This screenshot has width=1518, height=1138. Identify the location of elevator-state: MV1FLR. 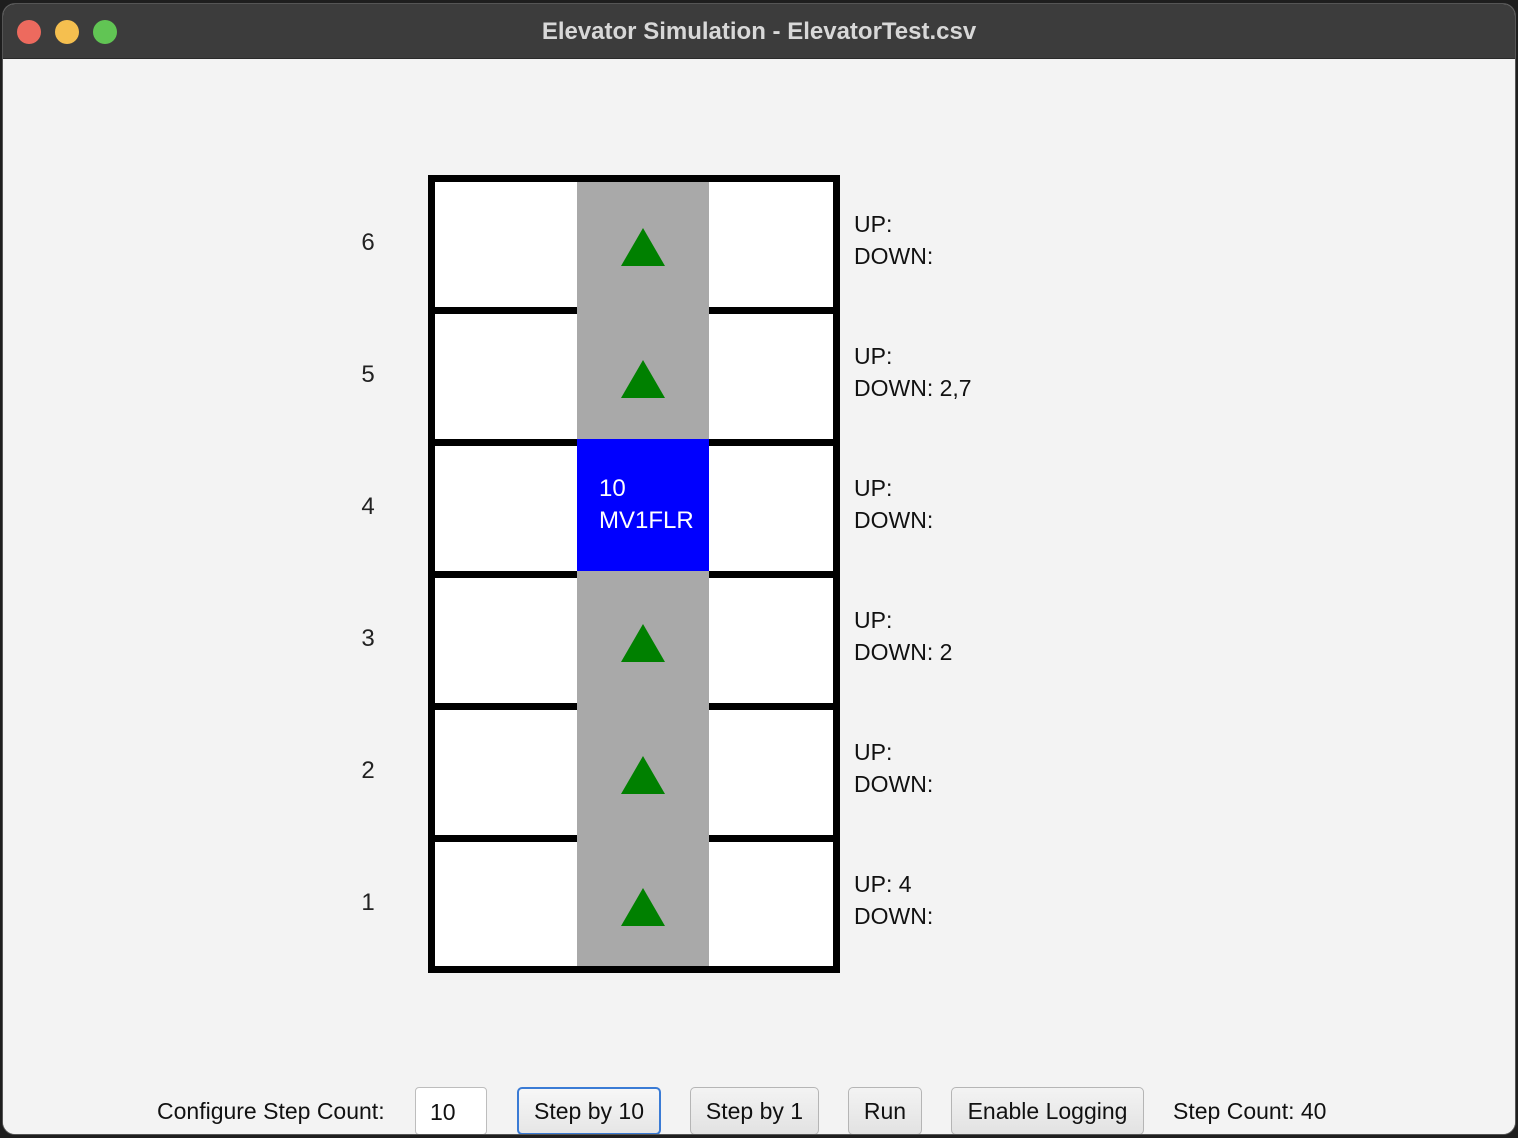
(646, 520).